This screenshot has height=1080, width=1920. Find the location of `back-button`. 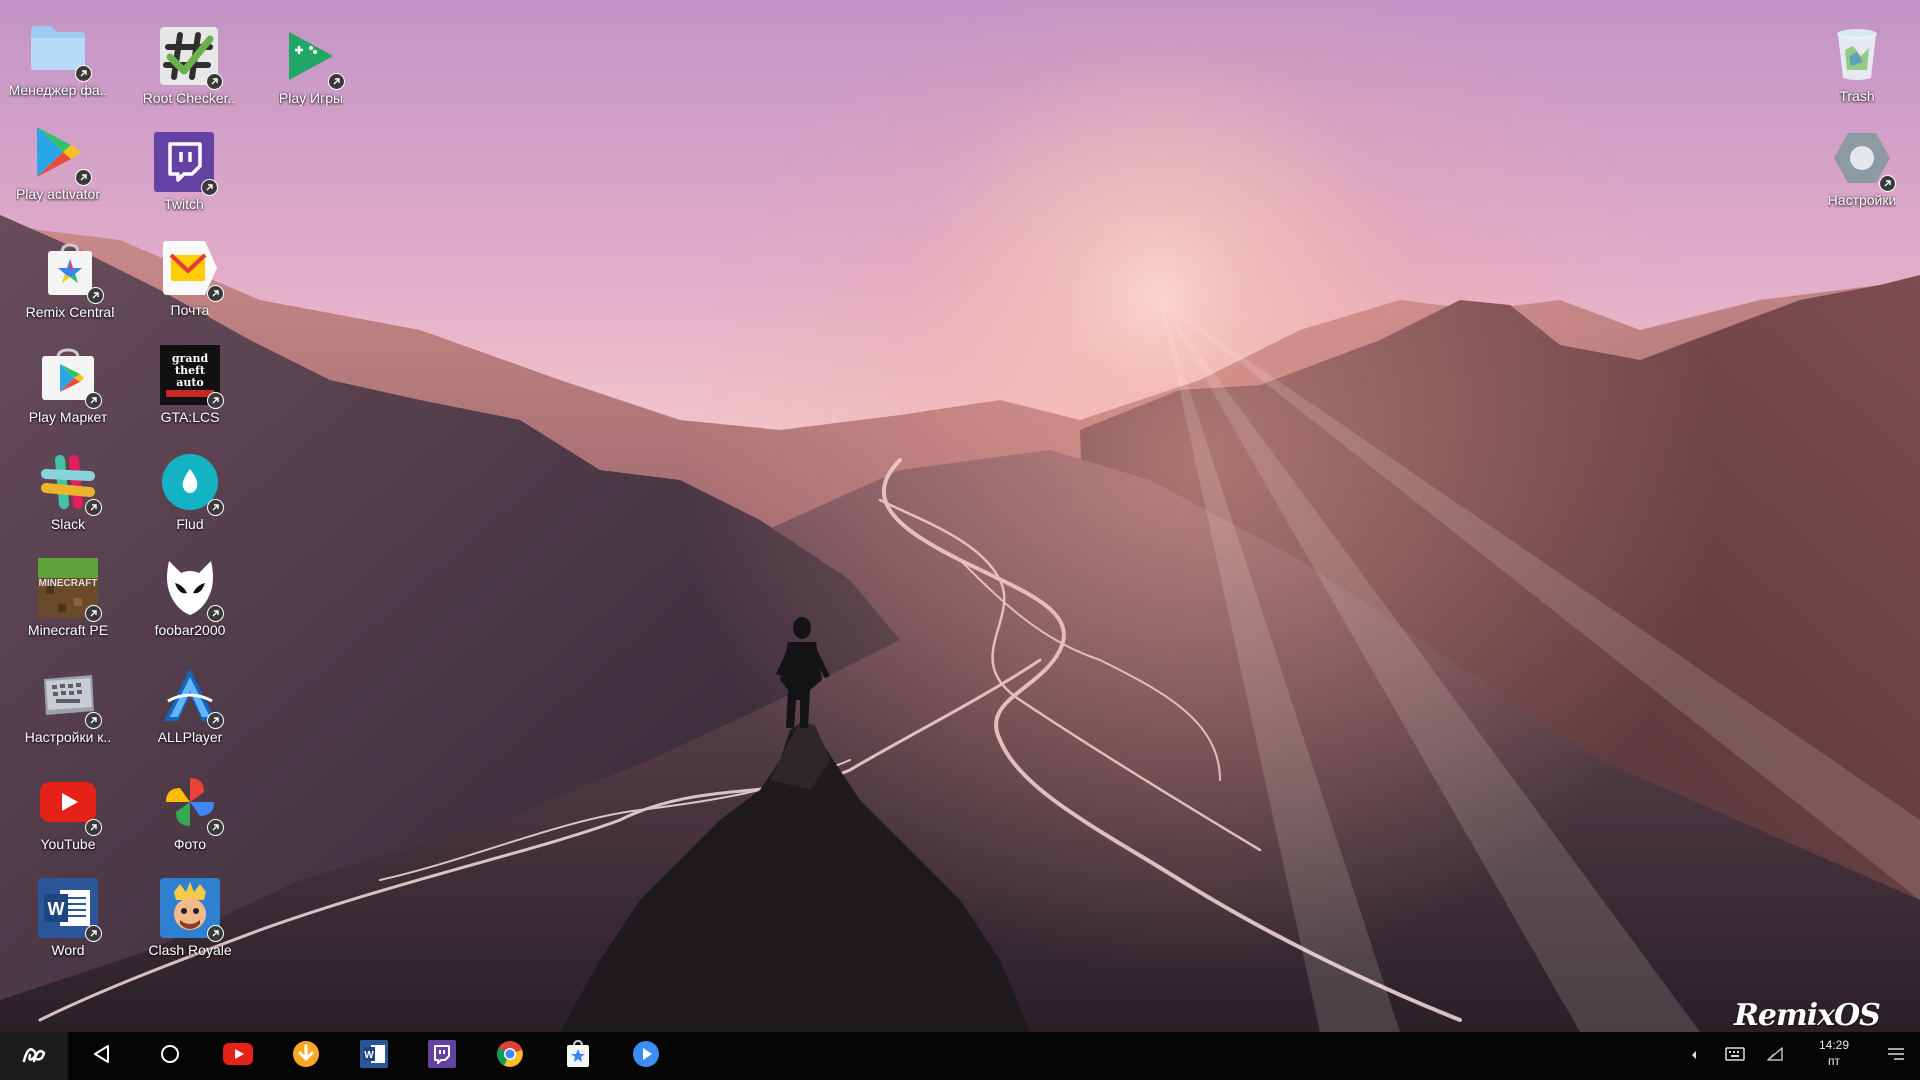

back-button is located at coordinates (102, 1056).